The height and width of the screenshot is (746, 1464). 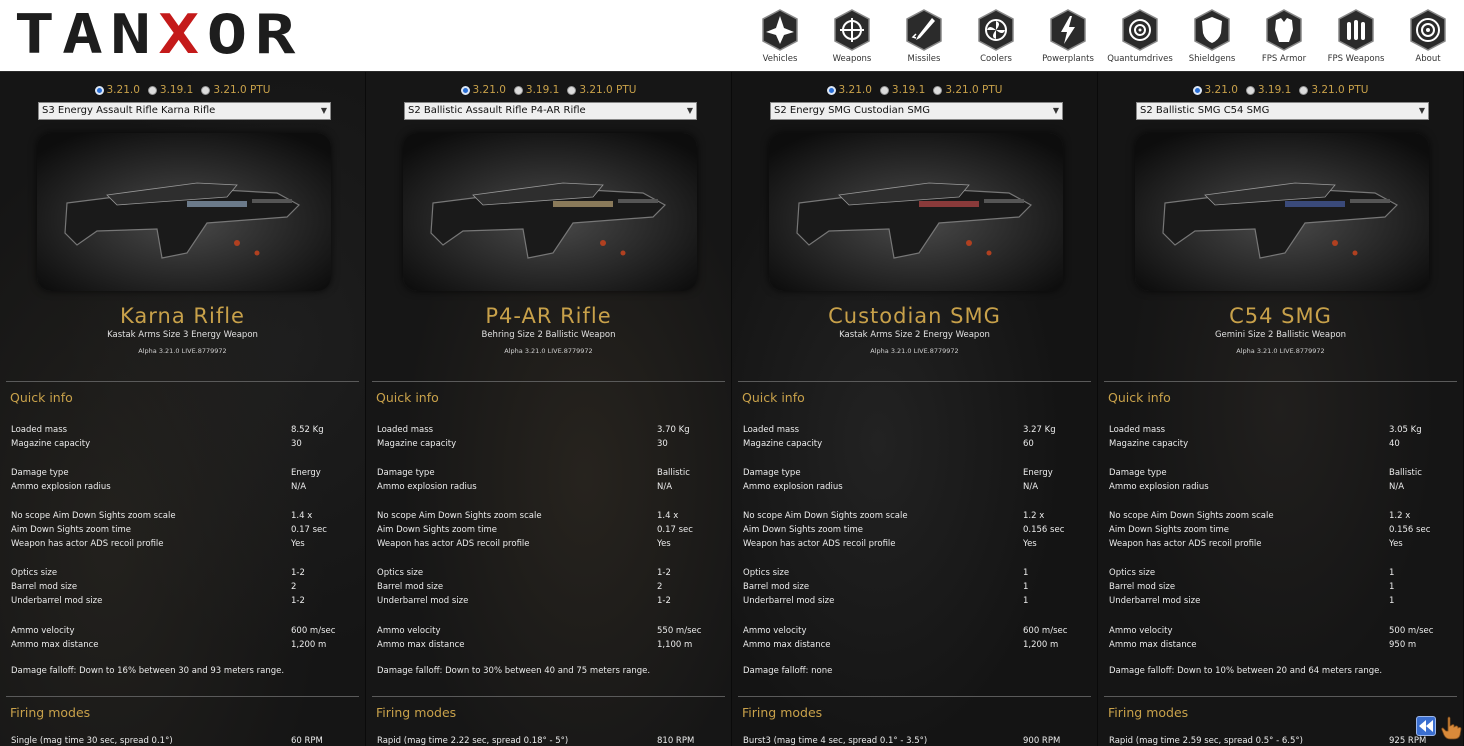 I want to click on stat-value: 0.156 sec, so click(x=1410, y=530).